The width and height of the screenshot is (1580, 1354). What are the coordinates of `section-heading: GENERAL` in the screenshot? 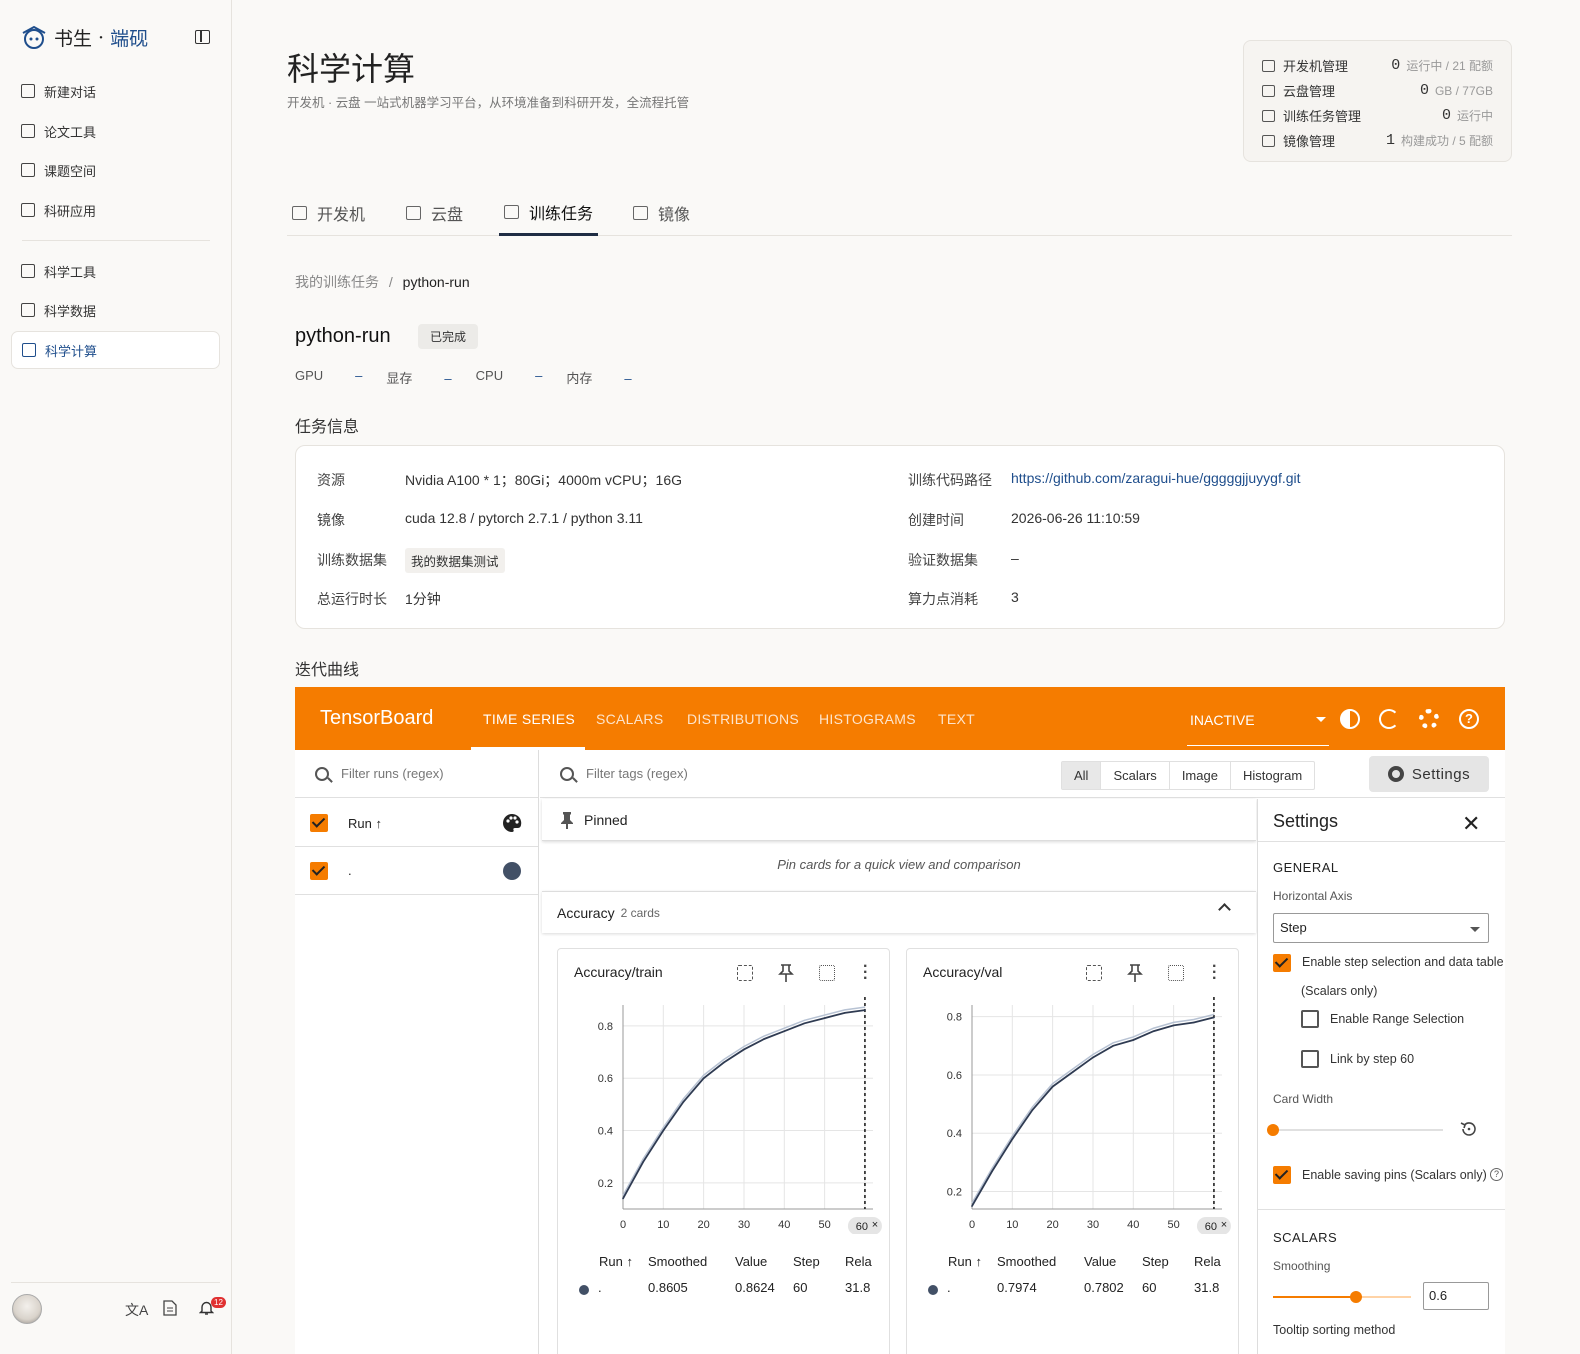 It's located at (1306, 867).